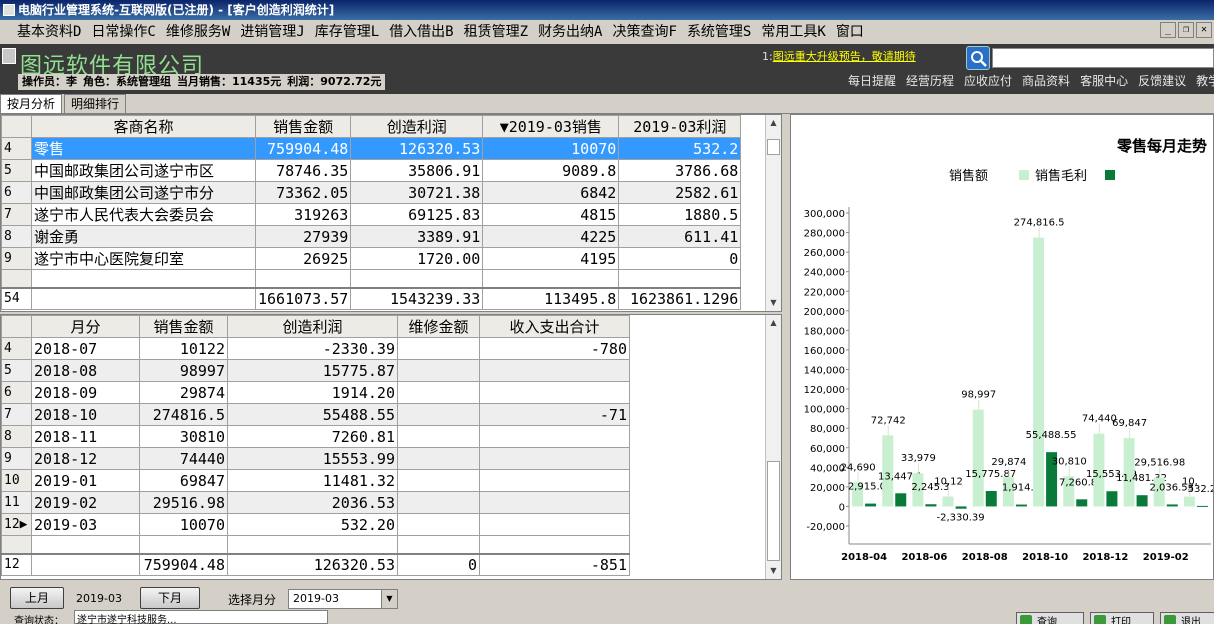  I want to click on menu-item: 窗口, so click(850, 32).